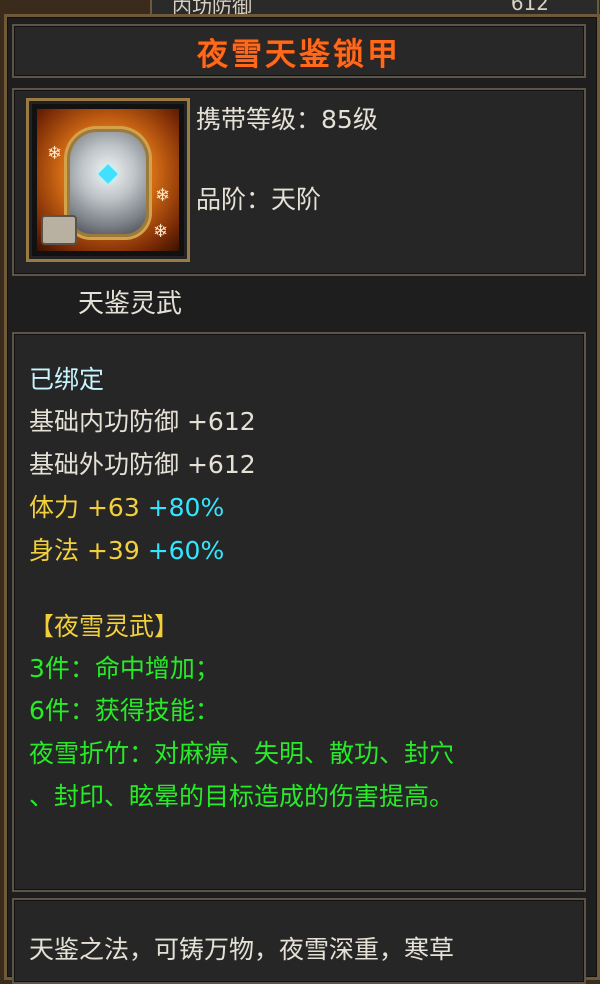  What do you see at coordinates (296, 199) in the screenshot?
I see `item-grade-value: 天阶` at bounding box center [296, 199].